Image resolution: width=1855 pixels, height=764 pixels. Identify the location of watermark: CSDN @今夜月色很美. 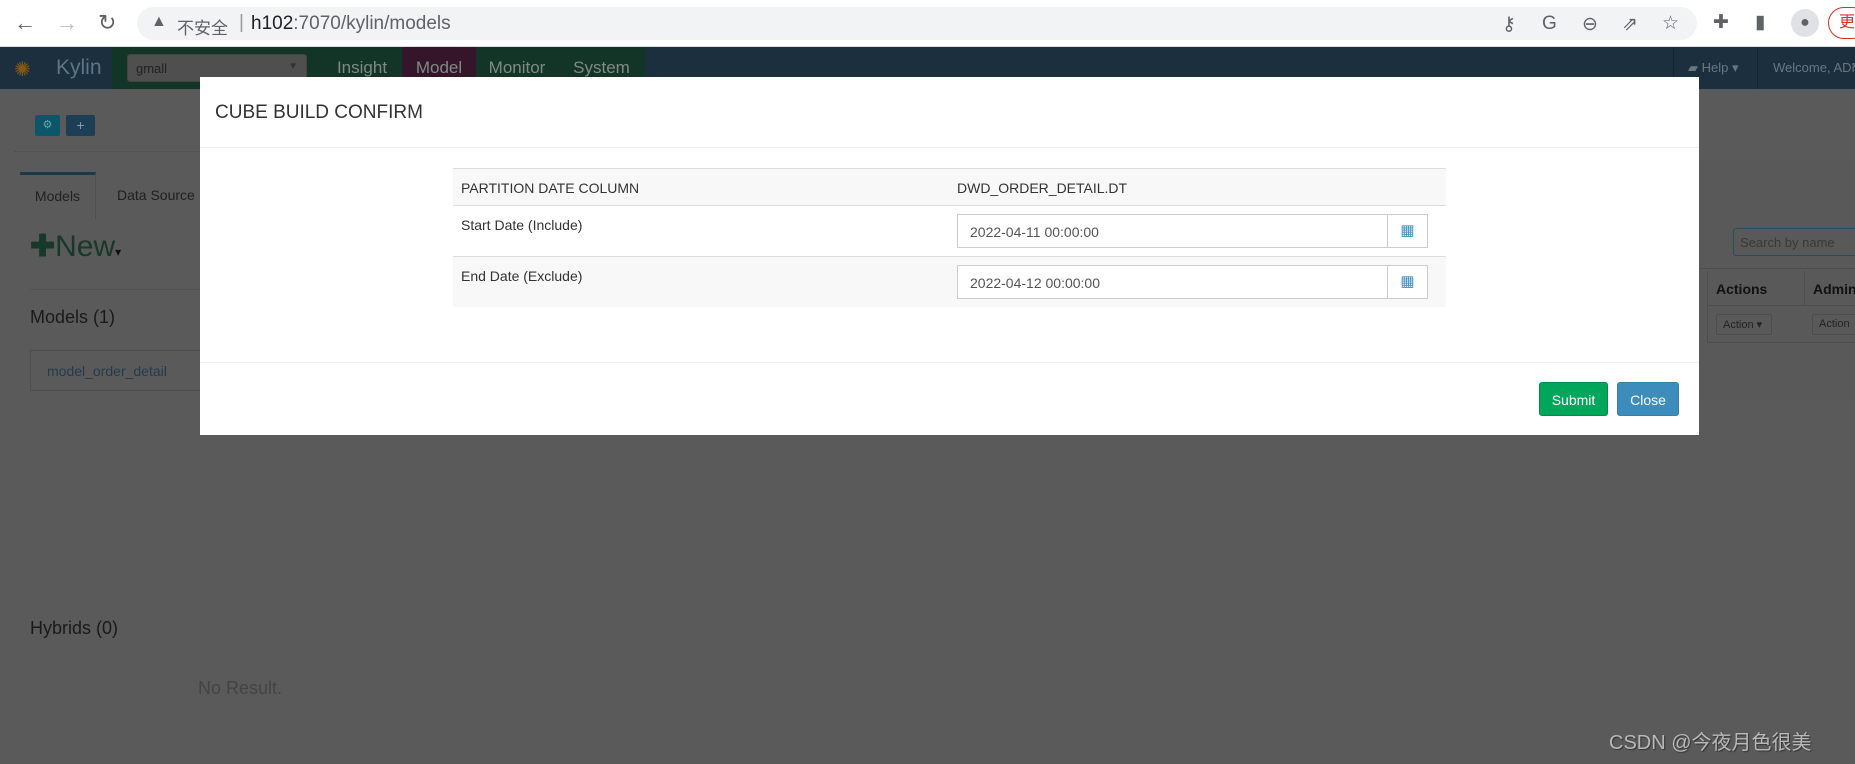
(1710, 743).